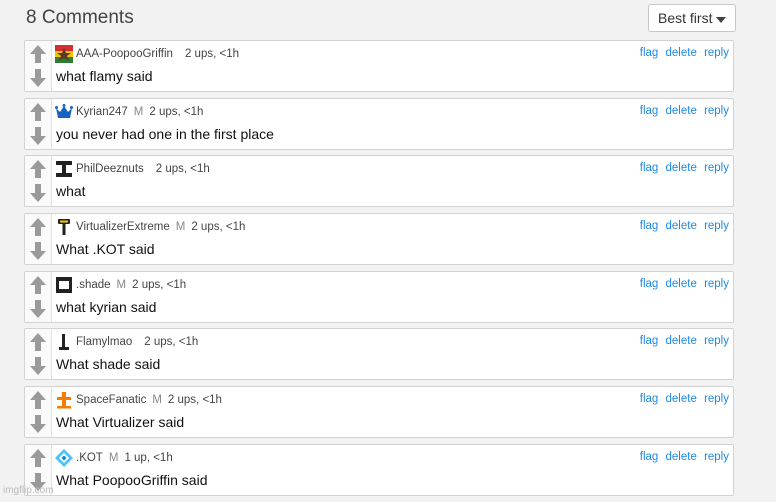  Describe the element at coordinates (124, 54) in the screenshot. I see `username: AAA-PoopooGriffin` at that location.